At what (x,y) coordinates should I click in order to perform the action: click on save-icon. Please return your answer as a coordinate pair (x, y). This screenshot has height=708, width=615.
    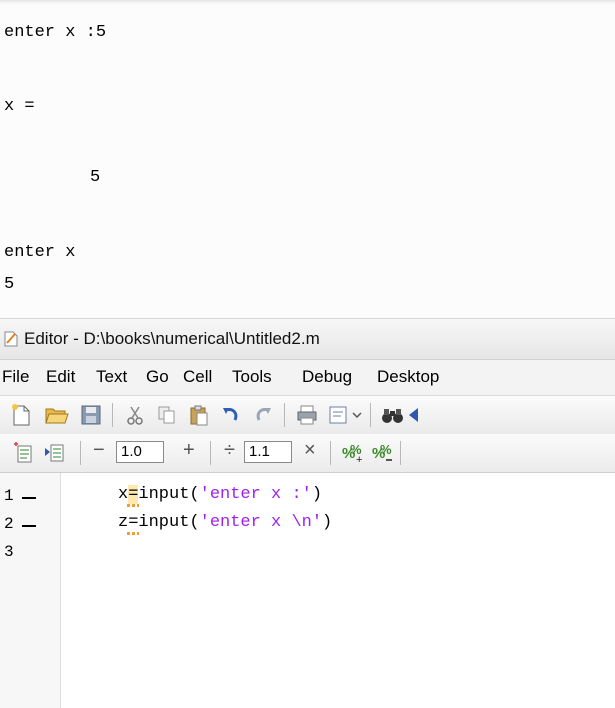
    Looking at the image, I should click on (91, 415).